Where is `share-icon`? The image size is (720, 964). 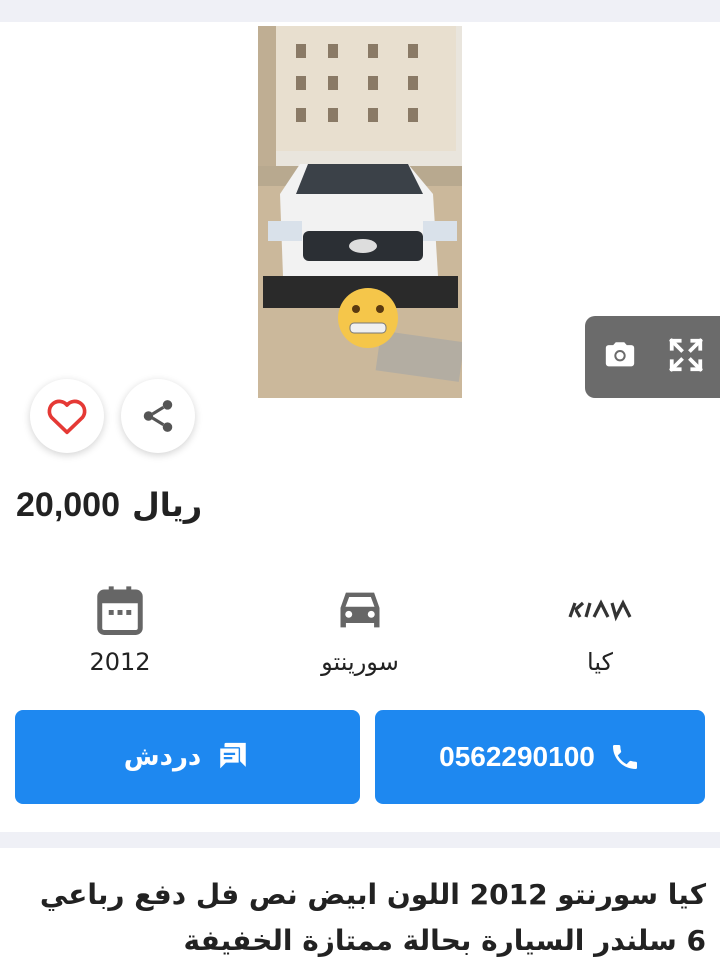 share-icon is located at coordinates (158, 416).